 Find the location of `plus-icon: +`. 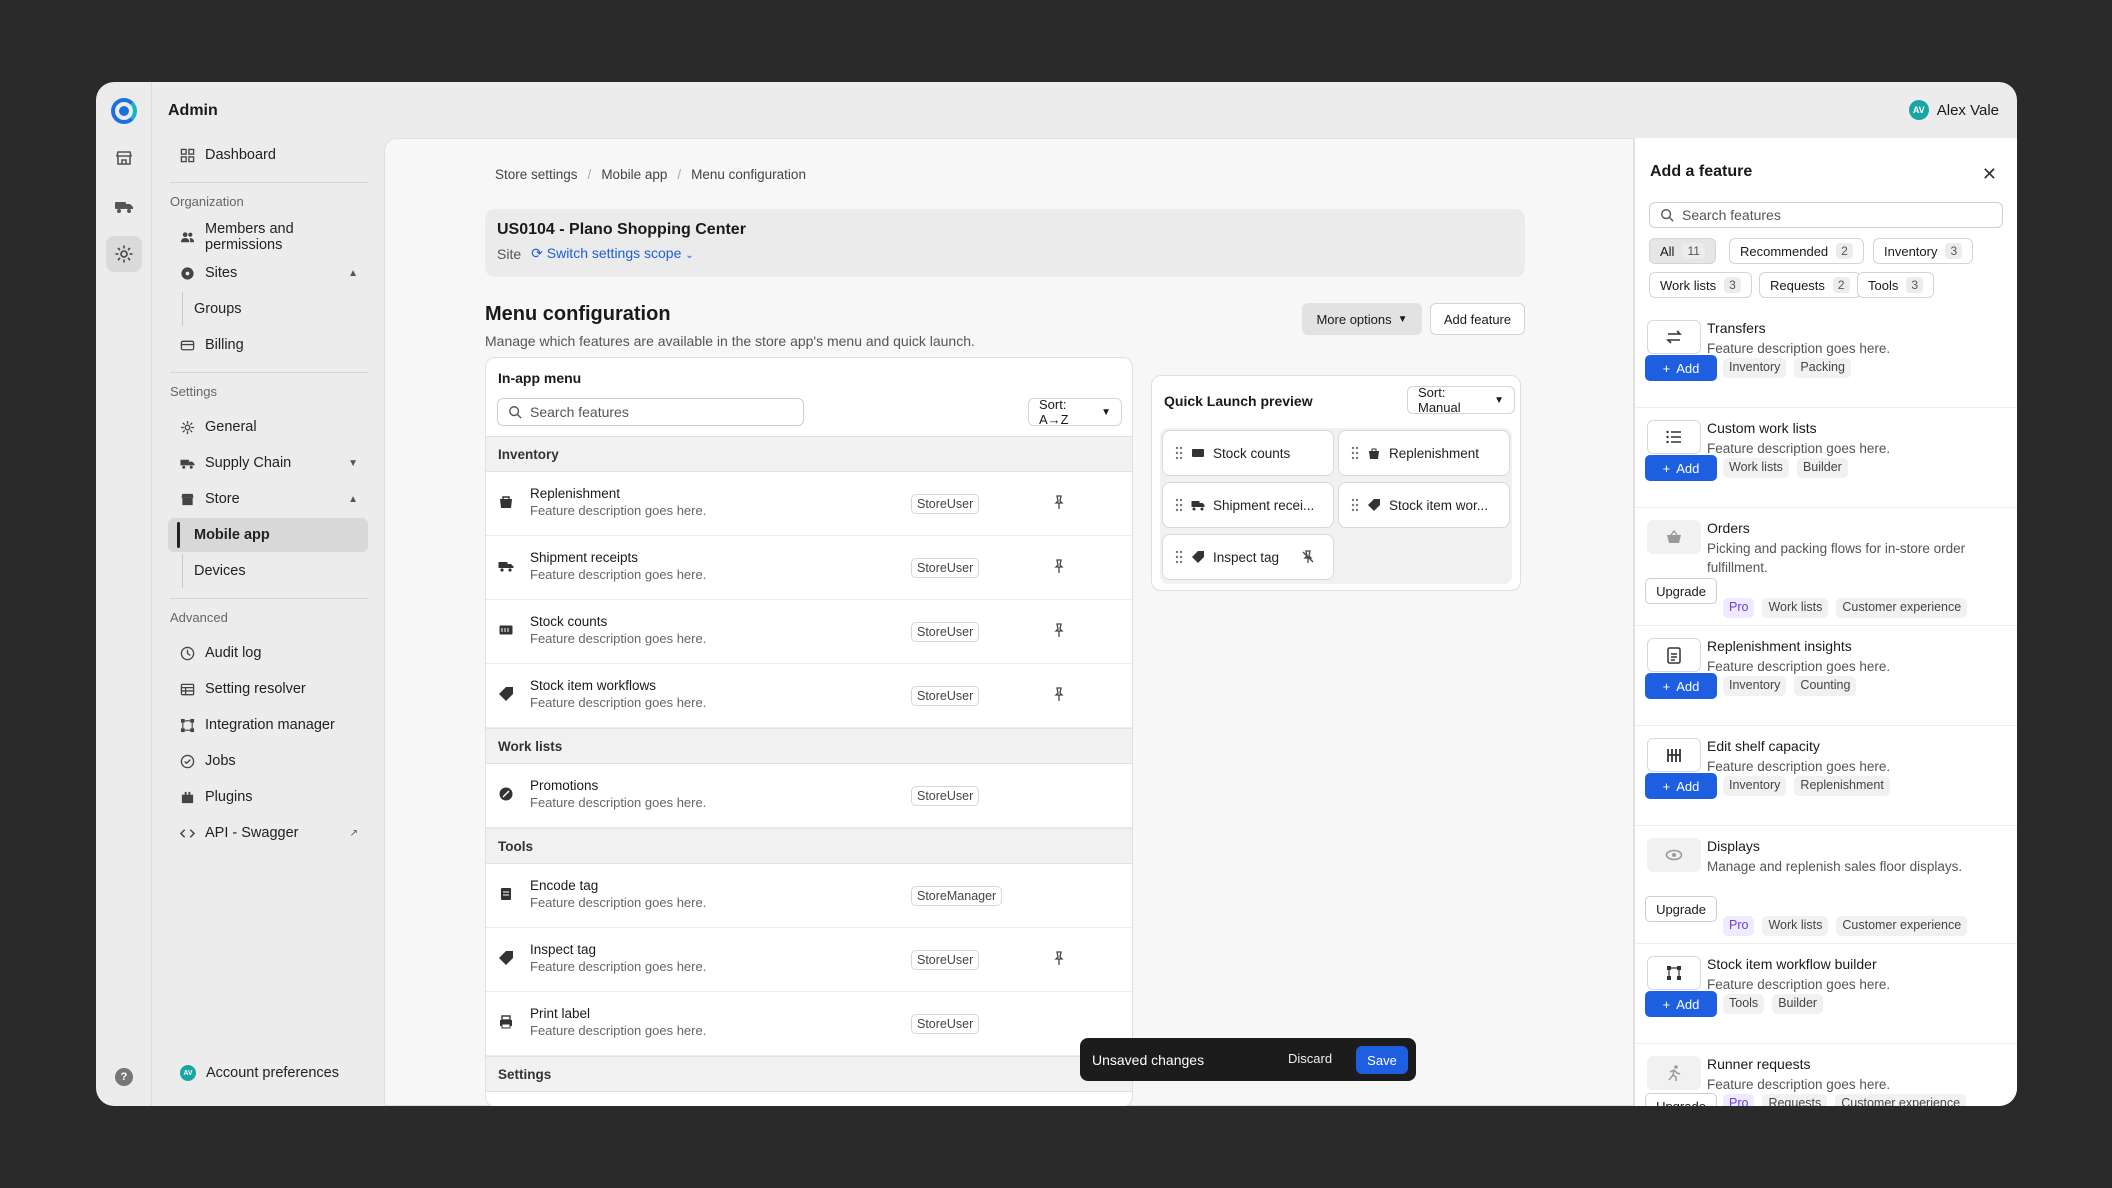

plus-icon: + is located at coordinates (1666, 786).